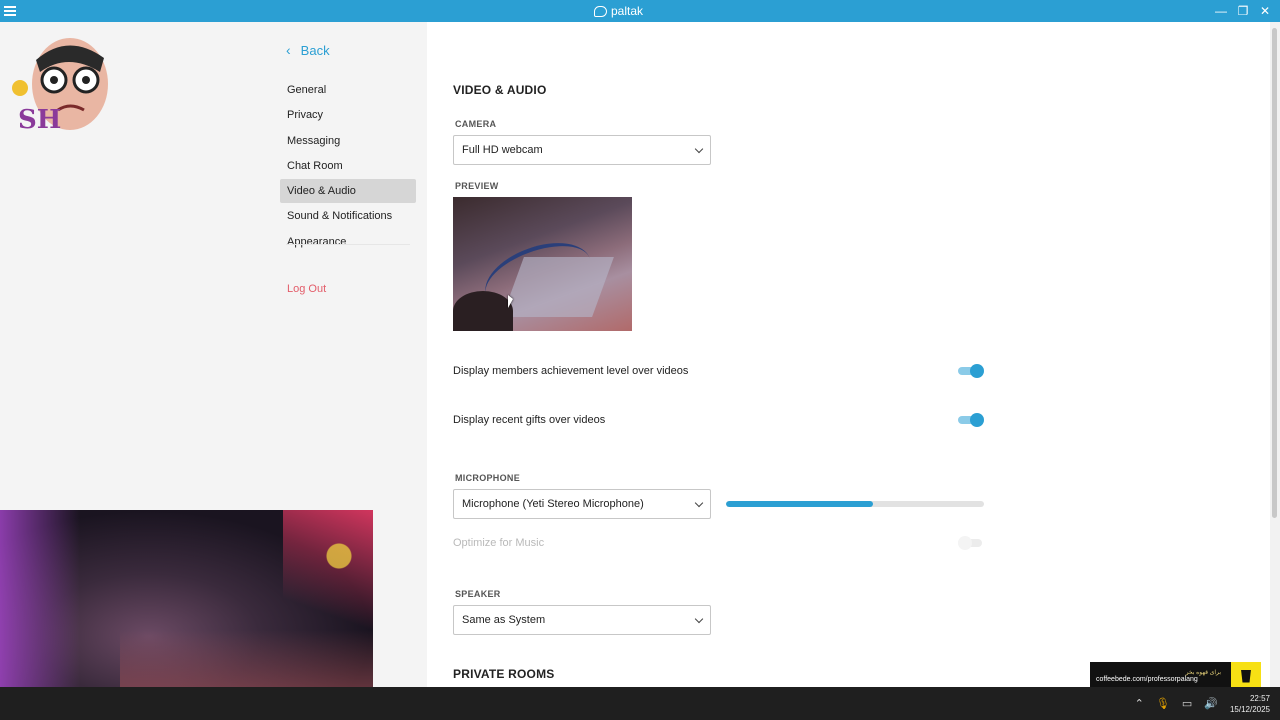  I want to click on volume-icon: 🔊, so click(1211, 703).